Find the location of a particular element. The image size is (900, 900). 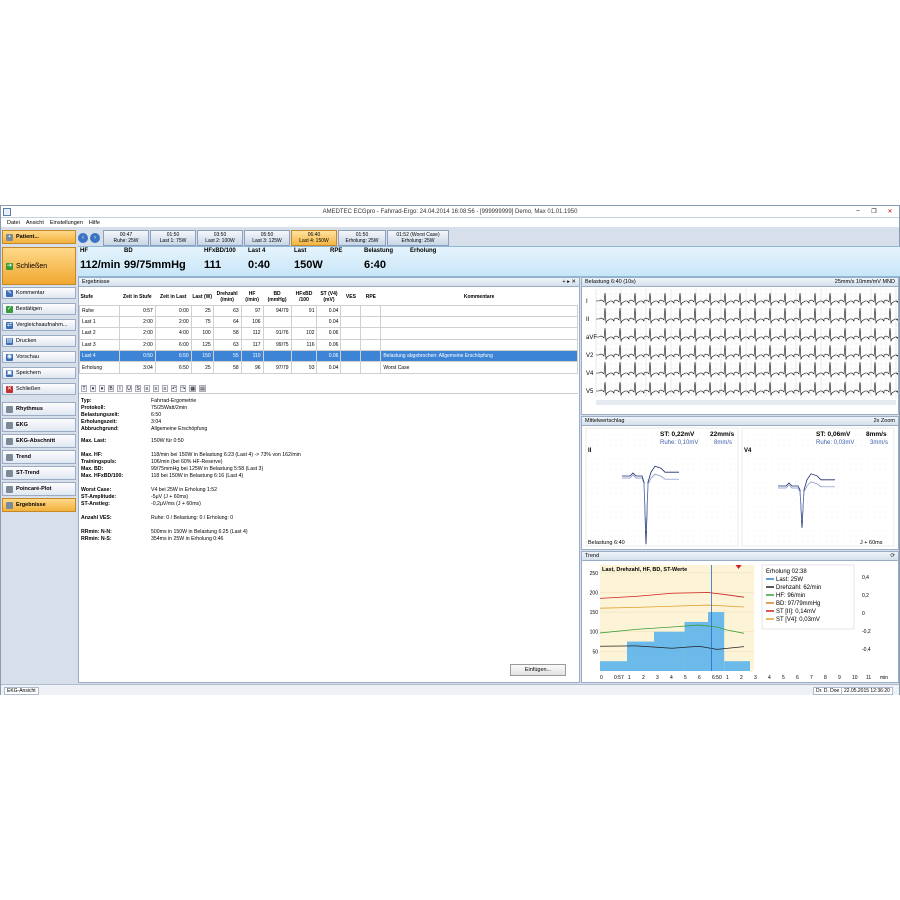

column-header: HFxBD /100 is located at coordinates (304, 298).